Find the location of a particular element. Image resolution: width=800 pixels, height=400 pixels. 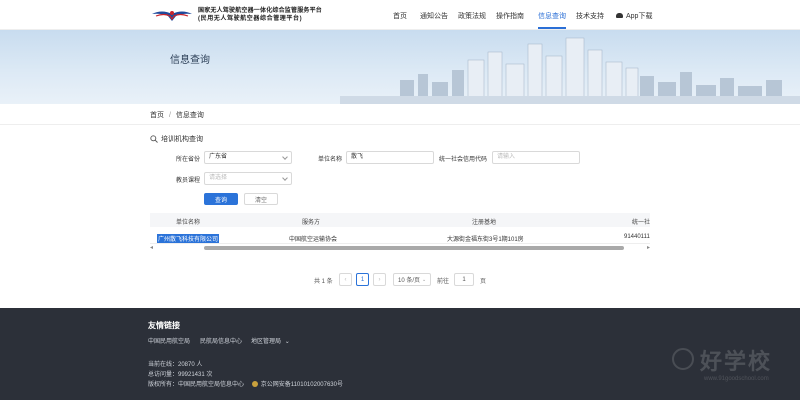

province-label: 所在省份 is located at coordinates (188, 160).